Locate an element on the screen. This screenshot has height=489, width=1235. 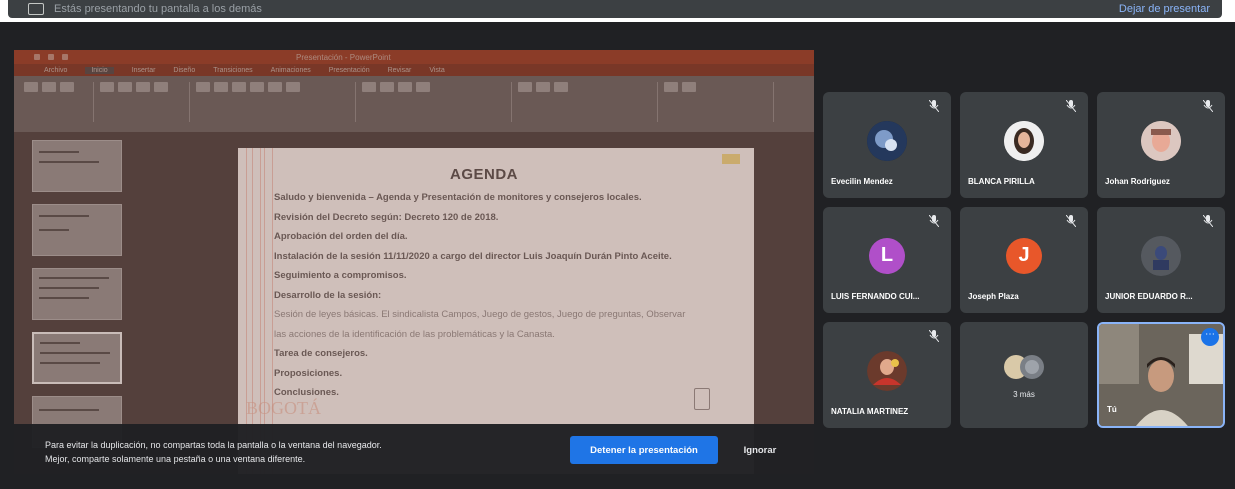
participant-tile: Johan Rodriguez is located at coordinates (1161, 145).